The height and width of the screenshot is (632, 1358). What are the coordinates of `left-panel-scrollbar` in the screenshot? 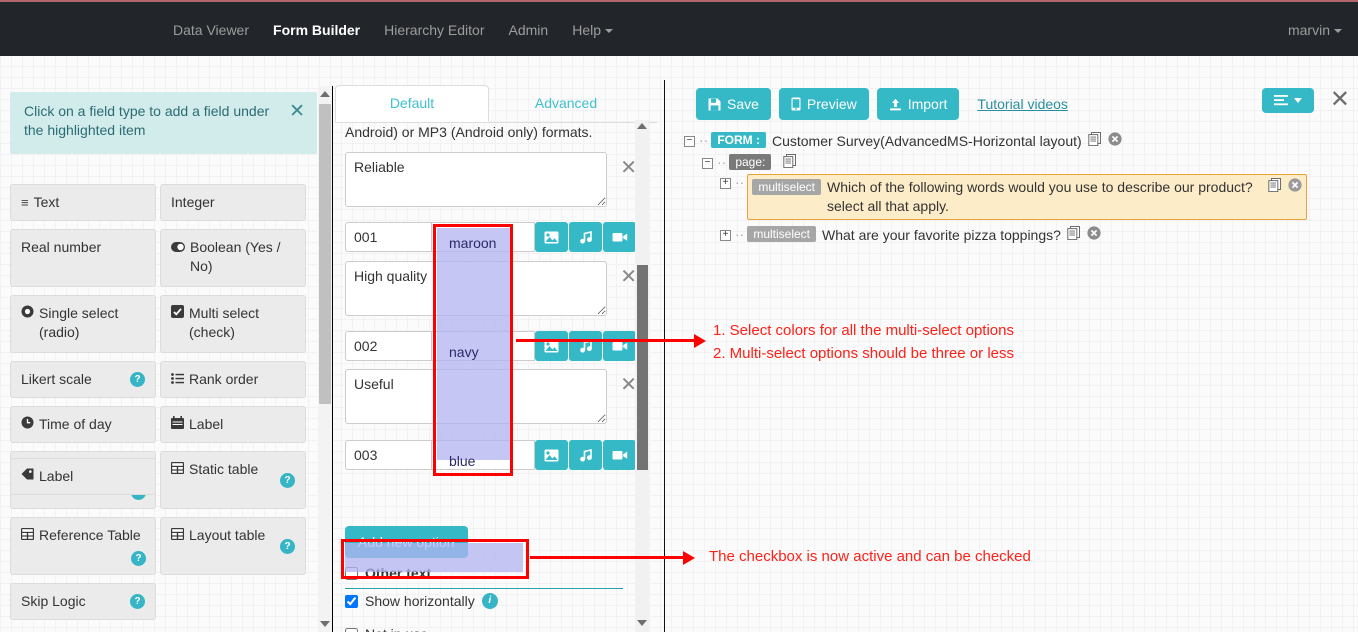 It's located at (325, 359).